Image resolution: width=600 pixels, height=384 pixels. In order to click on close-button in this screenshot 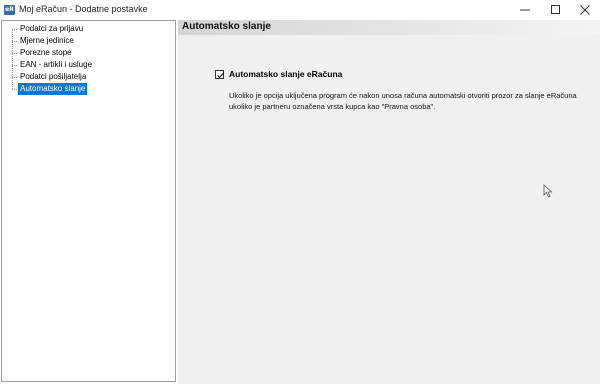, I will do `click(585, 10)`.